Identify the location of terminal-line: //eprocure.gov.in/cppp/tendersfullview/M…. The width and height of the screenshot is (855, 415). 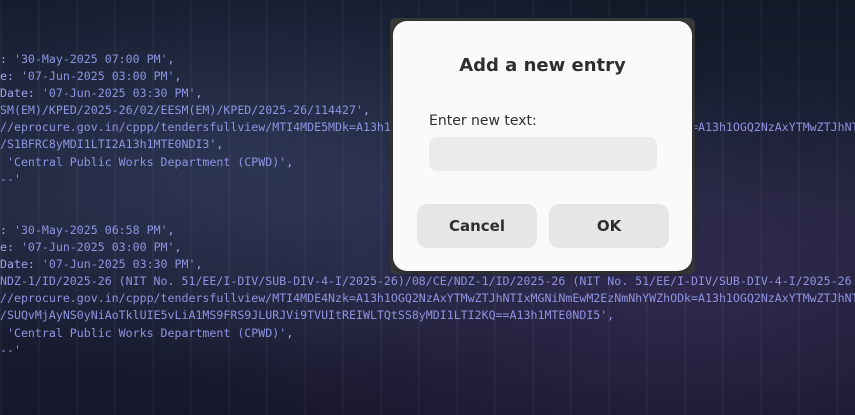
(427, 298).